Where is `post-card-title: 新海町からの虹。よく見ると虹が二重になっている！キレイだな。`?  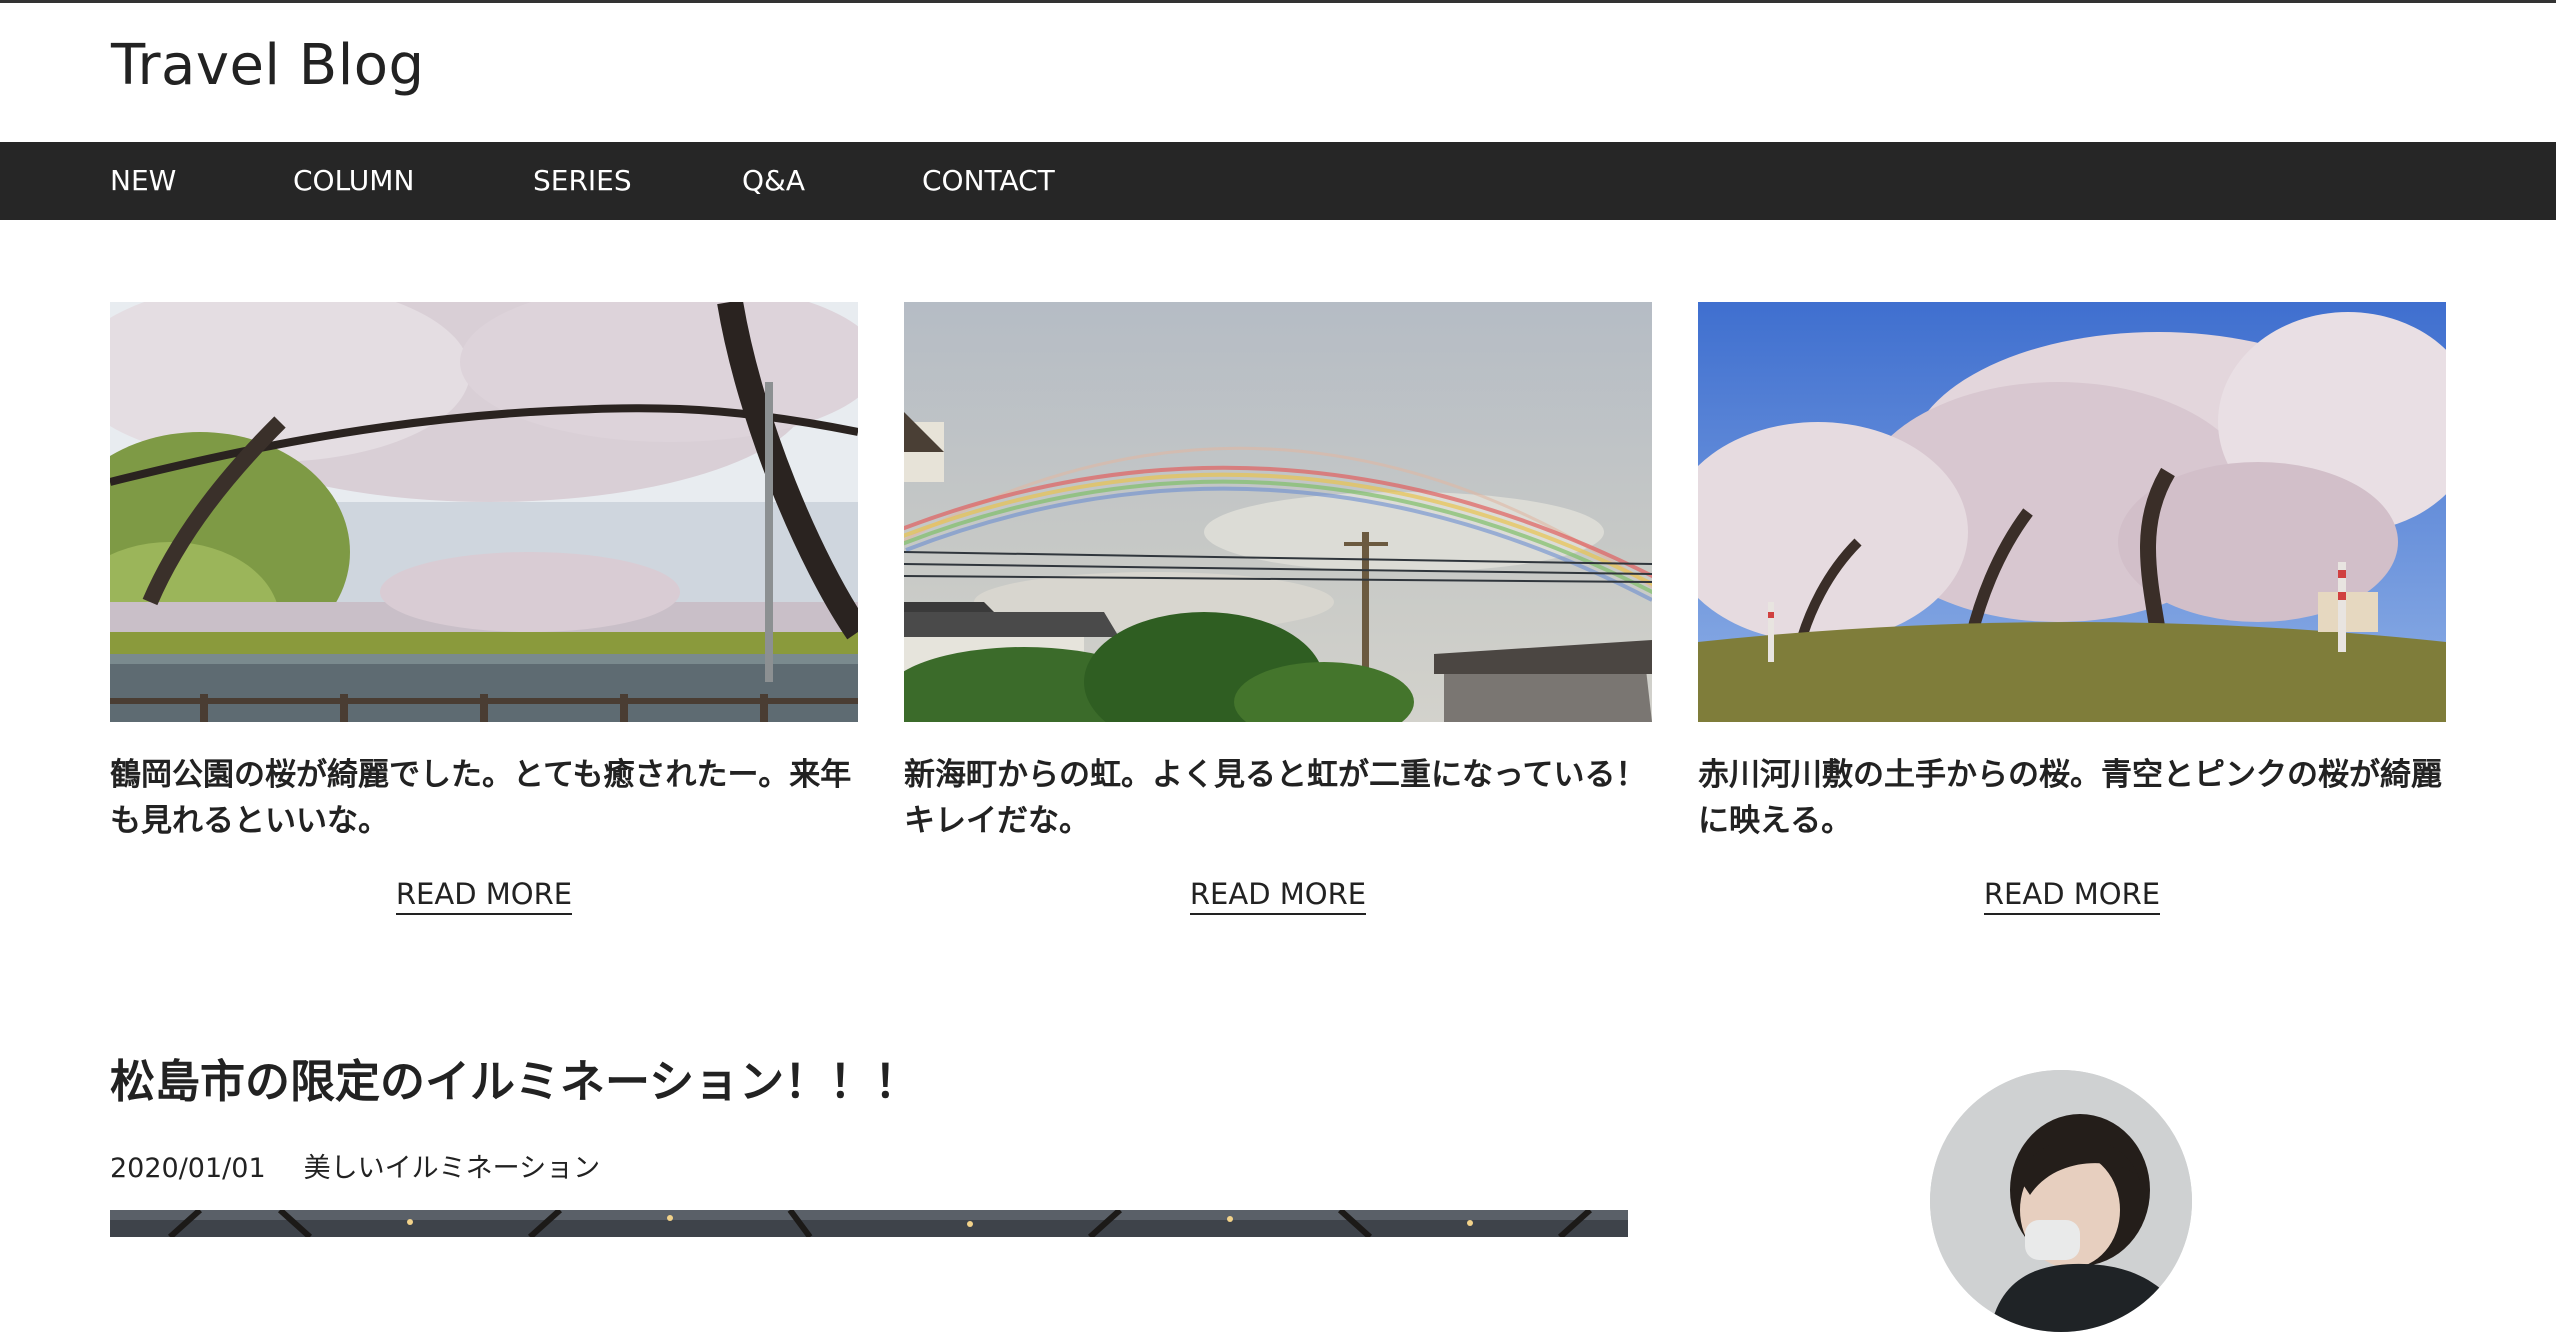 post-card-title: 新海町からの虹。よく見ると虹が二重になっている！キレイだな。 is located at coordinates (1278, 798).